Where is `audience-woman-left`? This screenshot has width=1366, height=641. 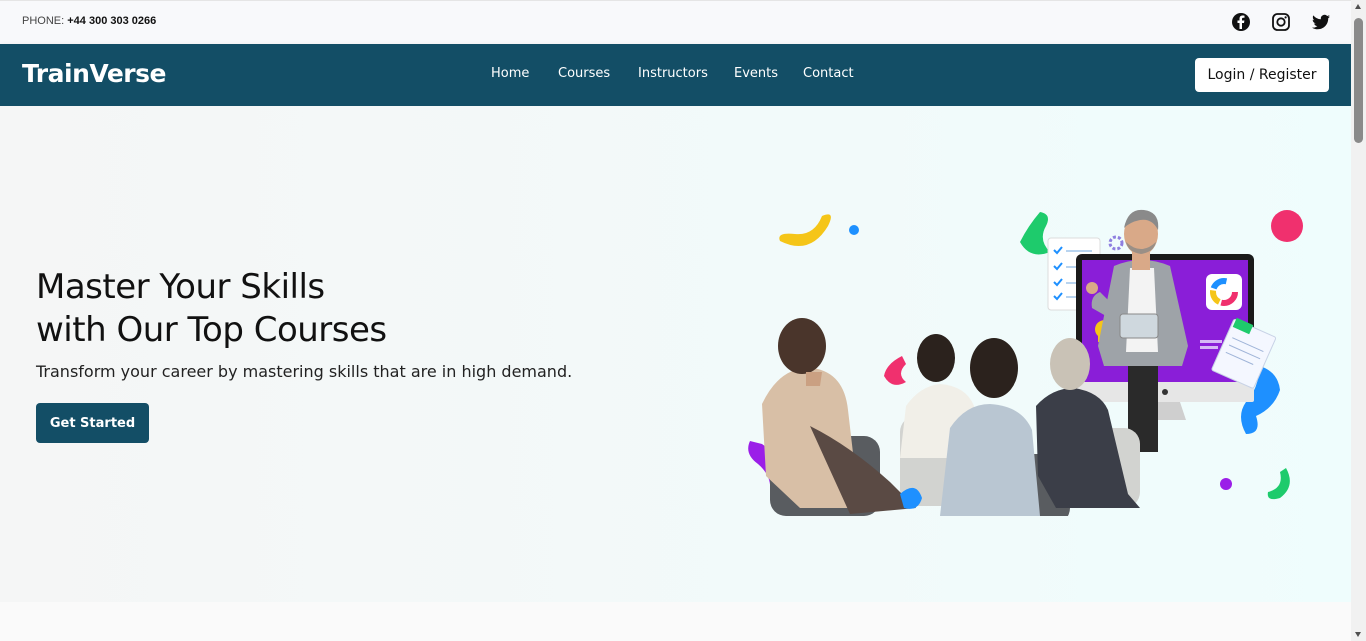
audience-woman-left is located at coordinates (839, 416).